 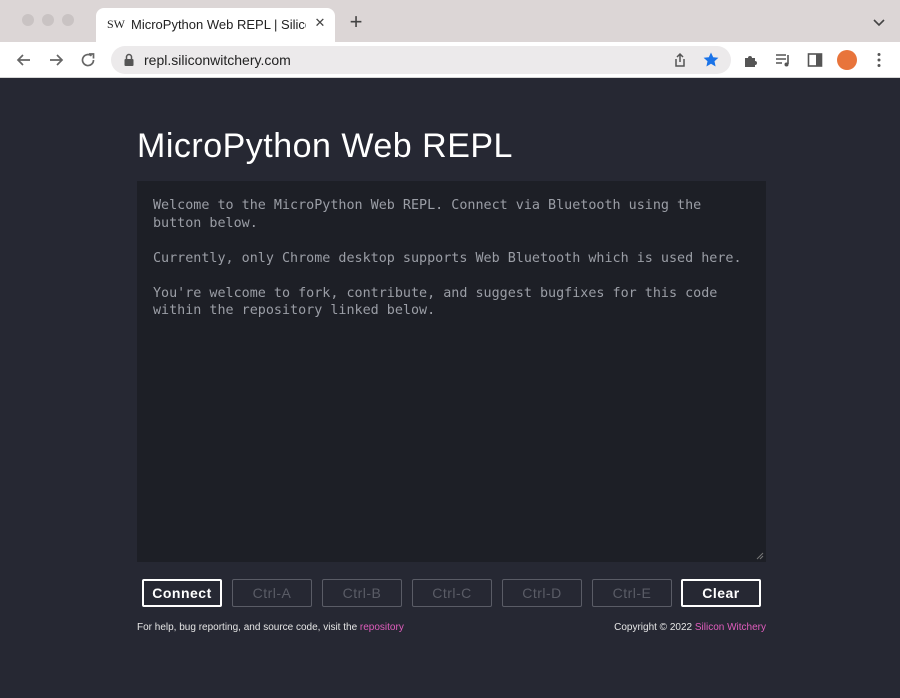 I want to click on tab-favicon: SW, so click(x=116, y=24).